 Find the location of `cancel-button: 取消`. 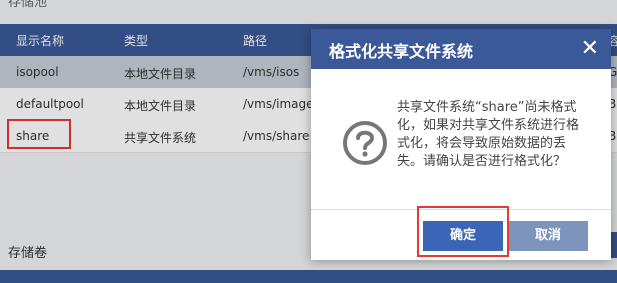

cancel-button: 取消 is located at coordinates (548, 236).